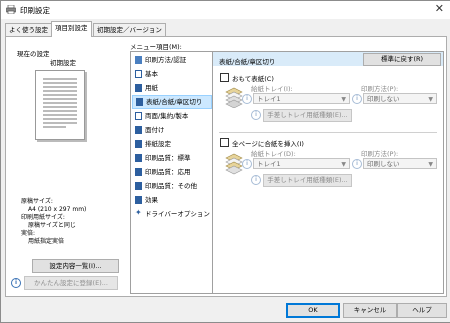 This screenshot has width=450, height=323. What do you see at coordinates (28, 29) in the screenshot?
I see `tab-frequent: よく使う設定` at bounding box center [28, 29].